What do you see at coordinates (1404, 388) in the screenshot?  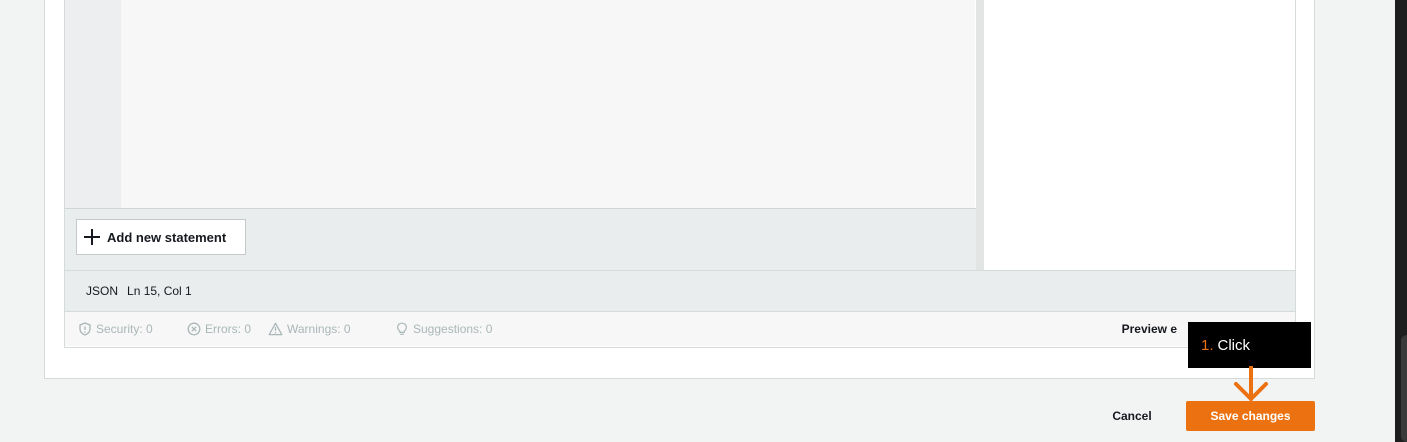 I see `scroll-handle` at bounding box center [1404, 388].